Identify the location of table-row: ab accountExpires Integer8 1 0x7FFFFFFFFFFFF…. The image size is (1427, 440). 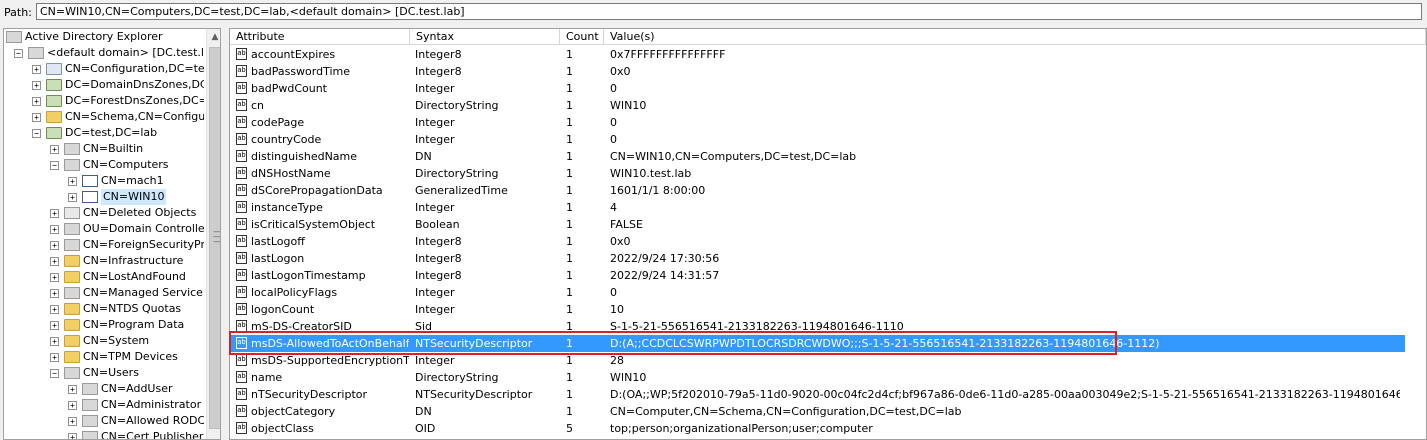
(817, 54).